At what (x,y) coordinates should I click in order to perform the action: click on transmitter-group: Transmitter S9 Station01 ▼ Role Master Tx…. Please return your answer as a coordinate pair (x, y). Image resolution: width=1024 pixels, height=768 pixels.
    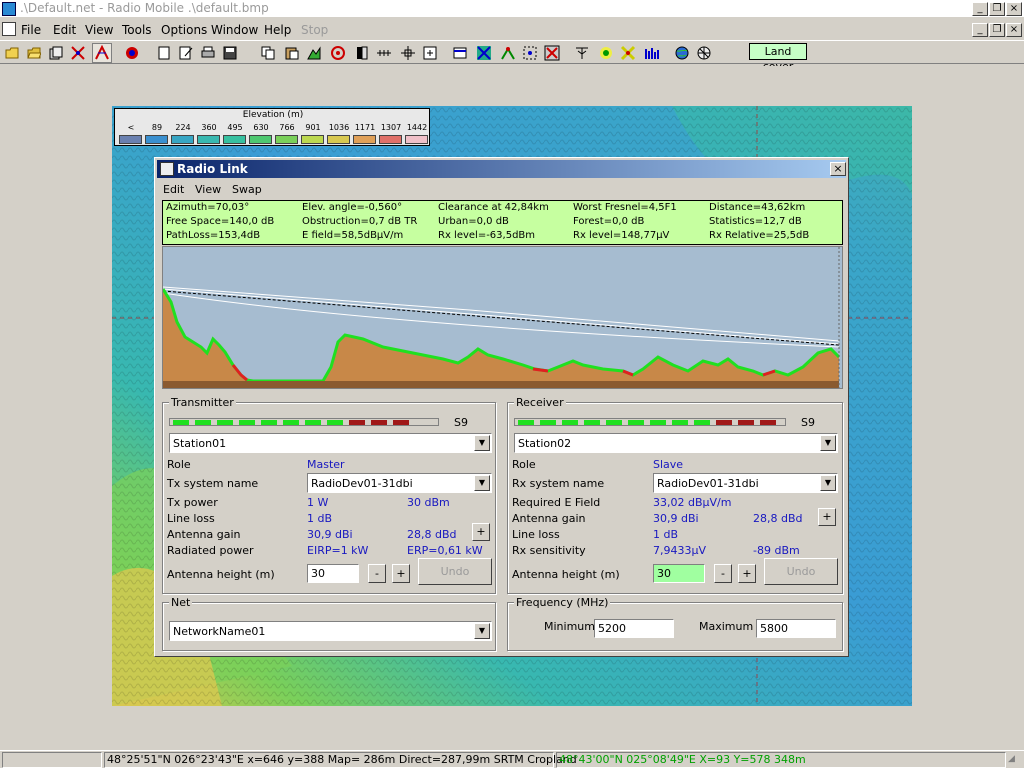
    Looking at the image, I should click on (329, 495).